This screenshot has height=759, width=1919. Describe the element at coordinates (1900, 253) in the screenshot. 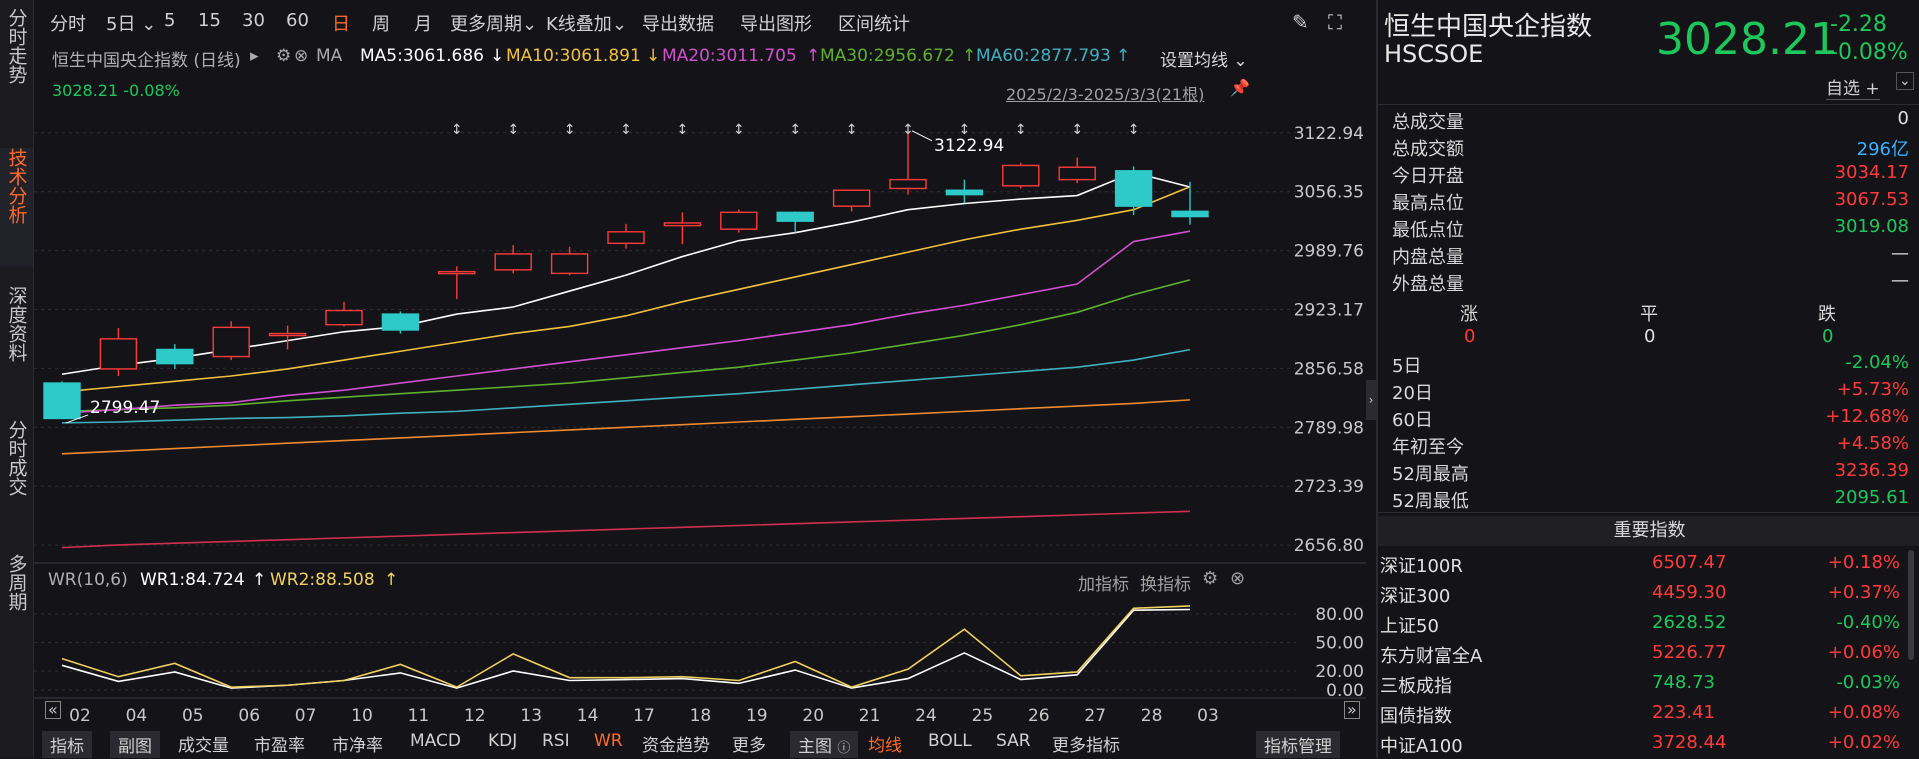

I see `stat-value: —` at that location.